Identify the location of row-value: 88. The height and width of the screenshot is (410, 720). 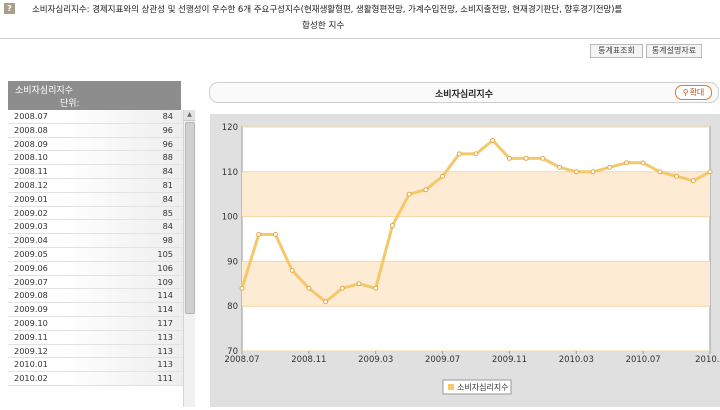
(167, 157).